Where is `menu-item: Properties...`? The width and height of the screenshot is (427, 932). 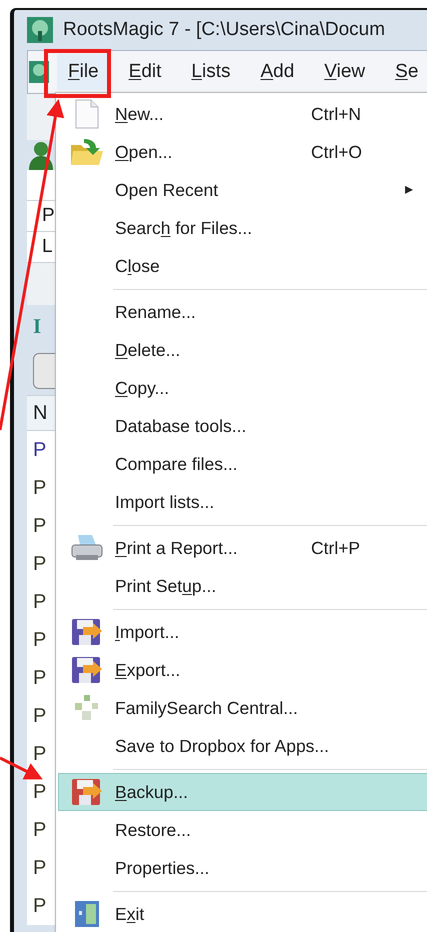 menu-item: Properties... is located at coordinates (242, 868).